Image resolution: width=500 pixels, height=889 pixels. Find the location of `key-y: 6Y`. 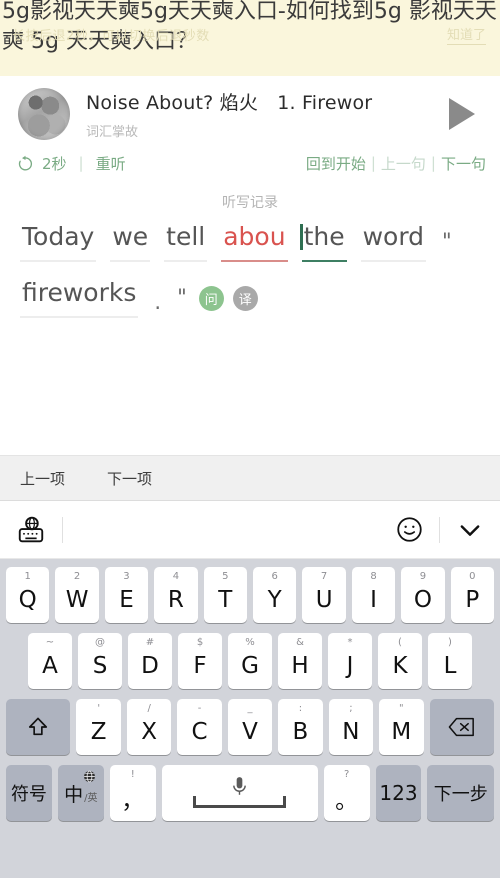

key-y: 6Y is located at coordinates (275, 595).